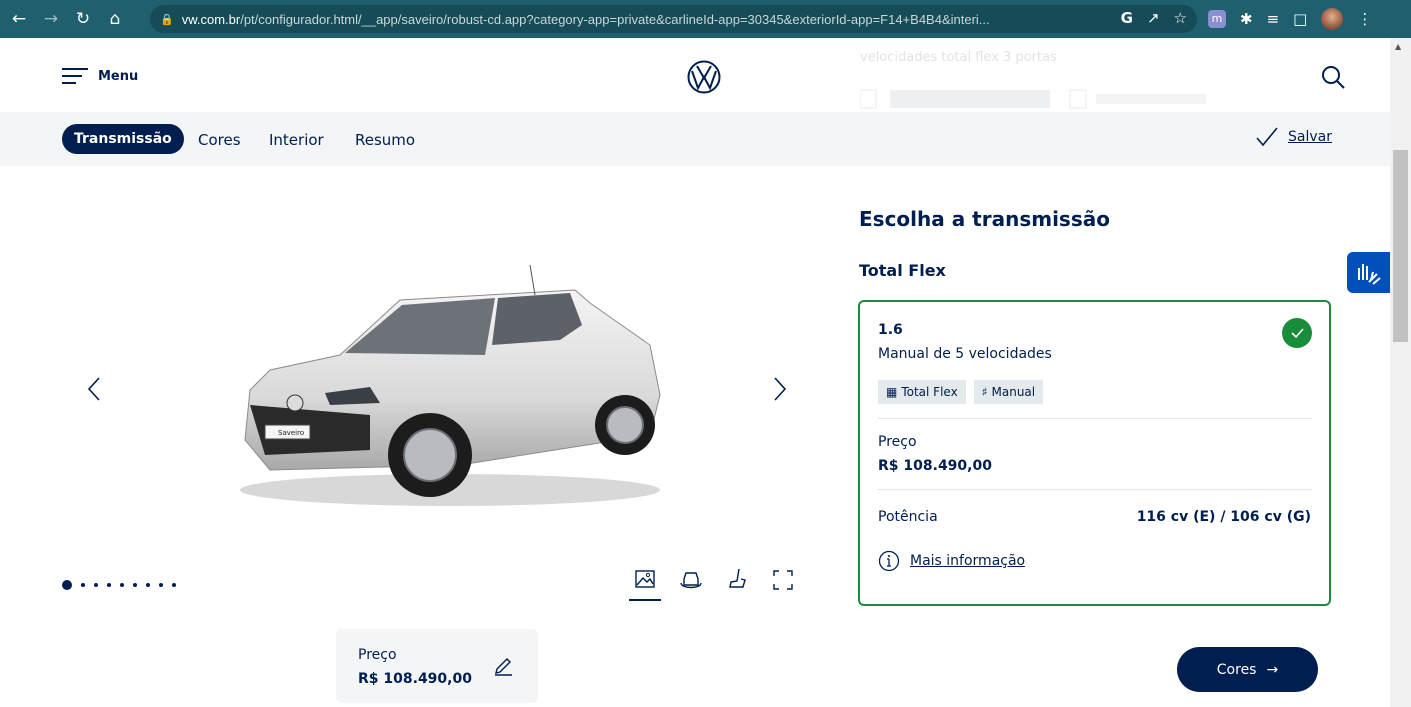  I want to click on menu-label: Menu, so click(118, 76).